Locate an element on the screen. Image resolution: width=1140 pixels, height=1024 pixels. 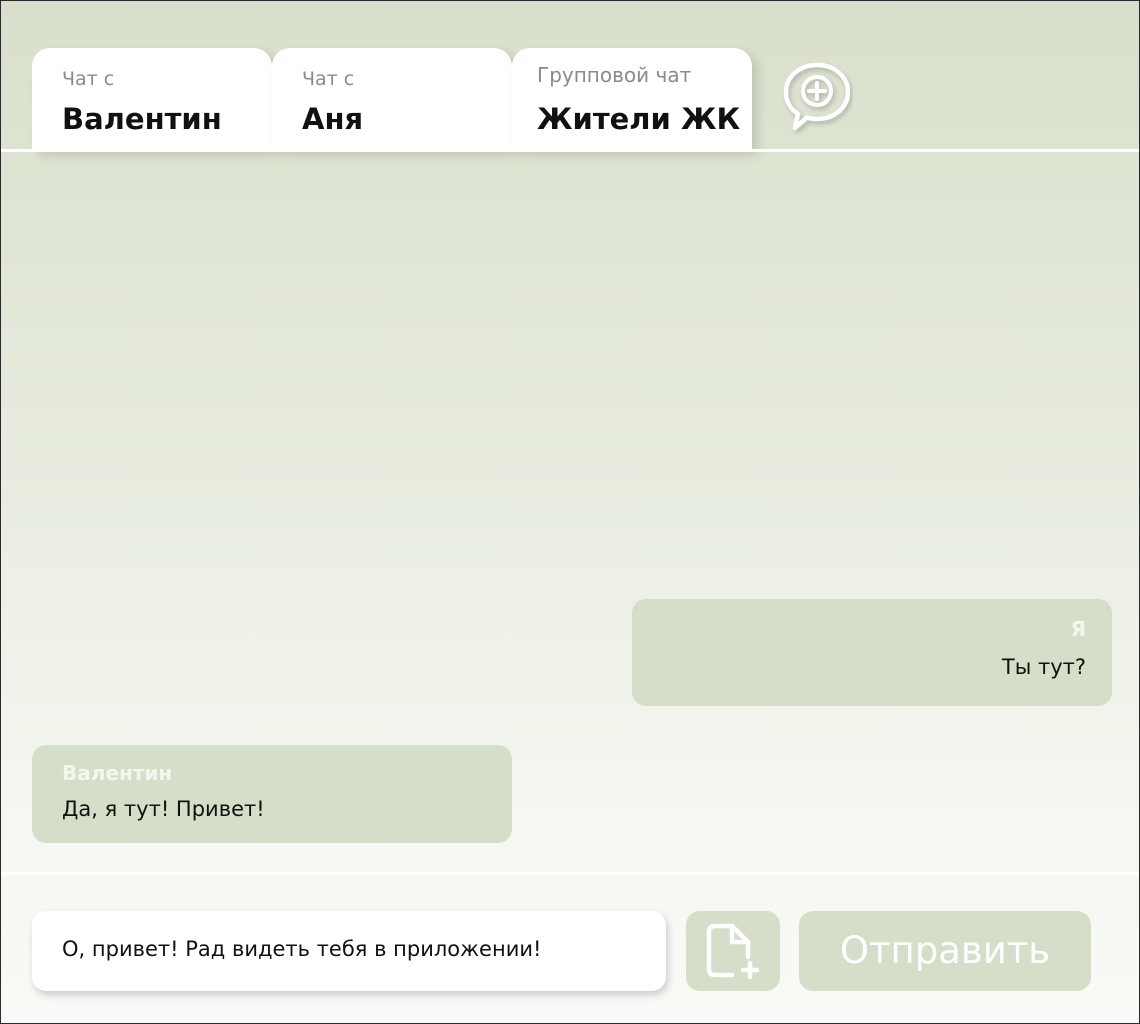
tab-chat-anya: Чат с Аня is located at coordinates (392, 100).